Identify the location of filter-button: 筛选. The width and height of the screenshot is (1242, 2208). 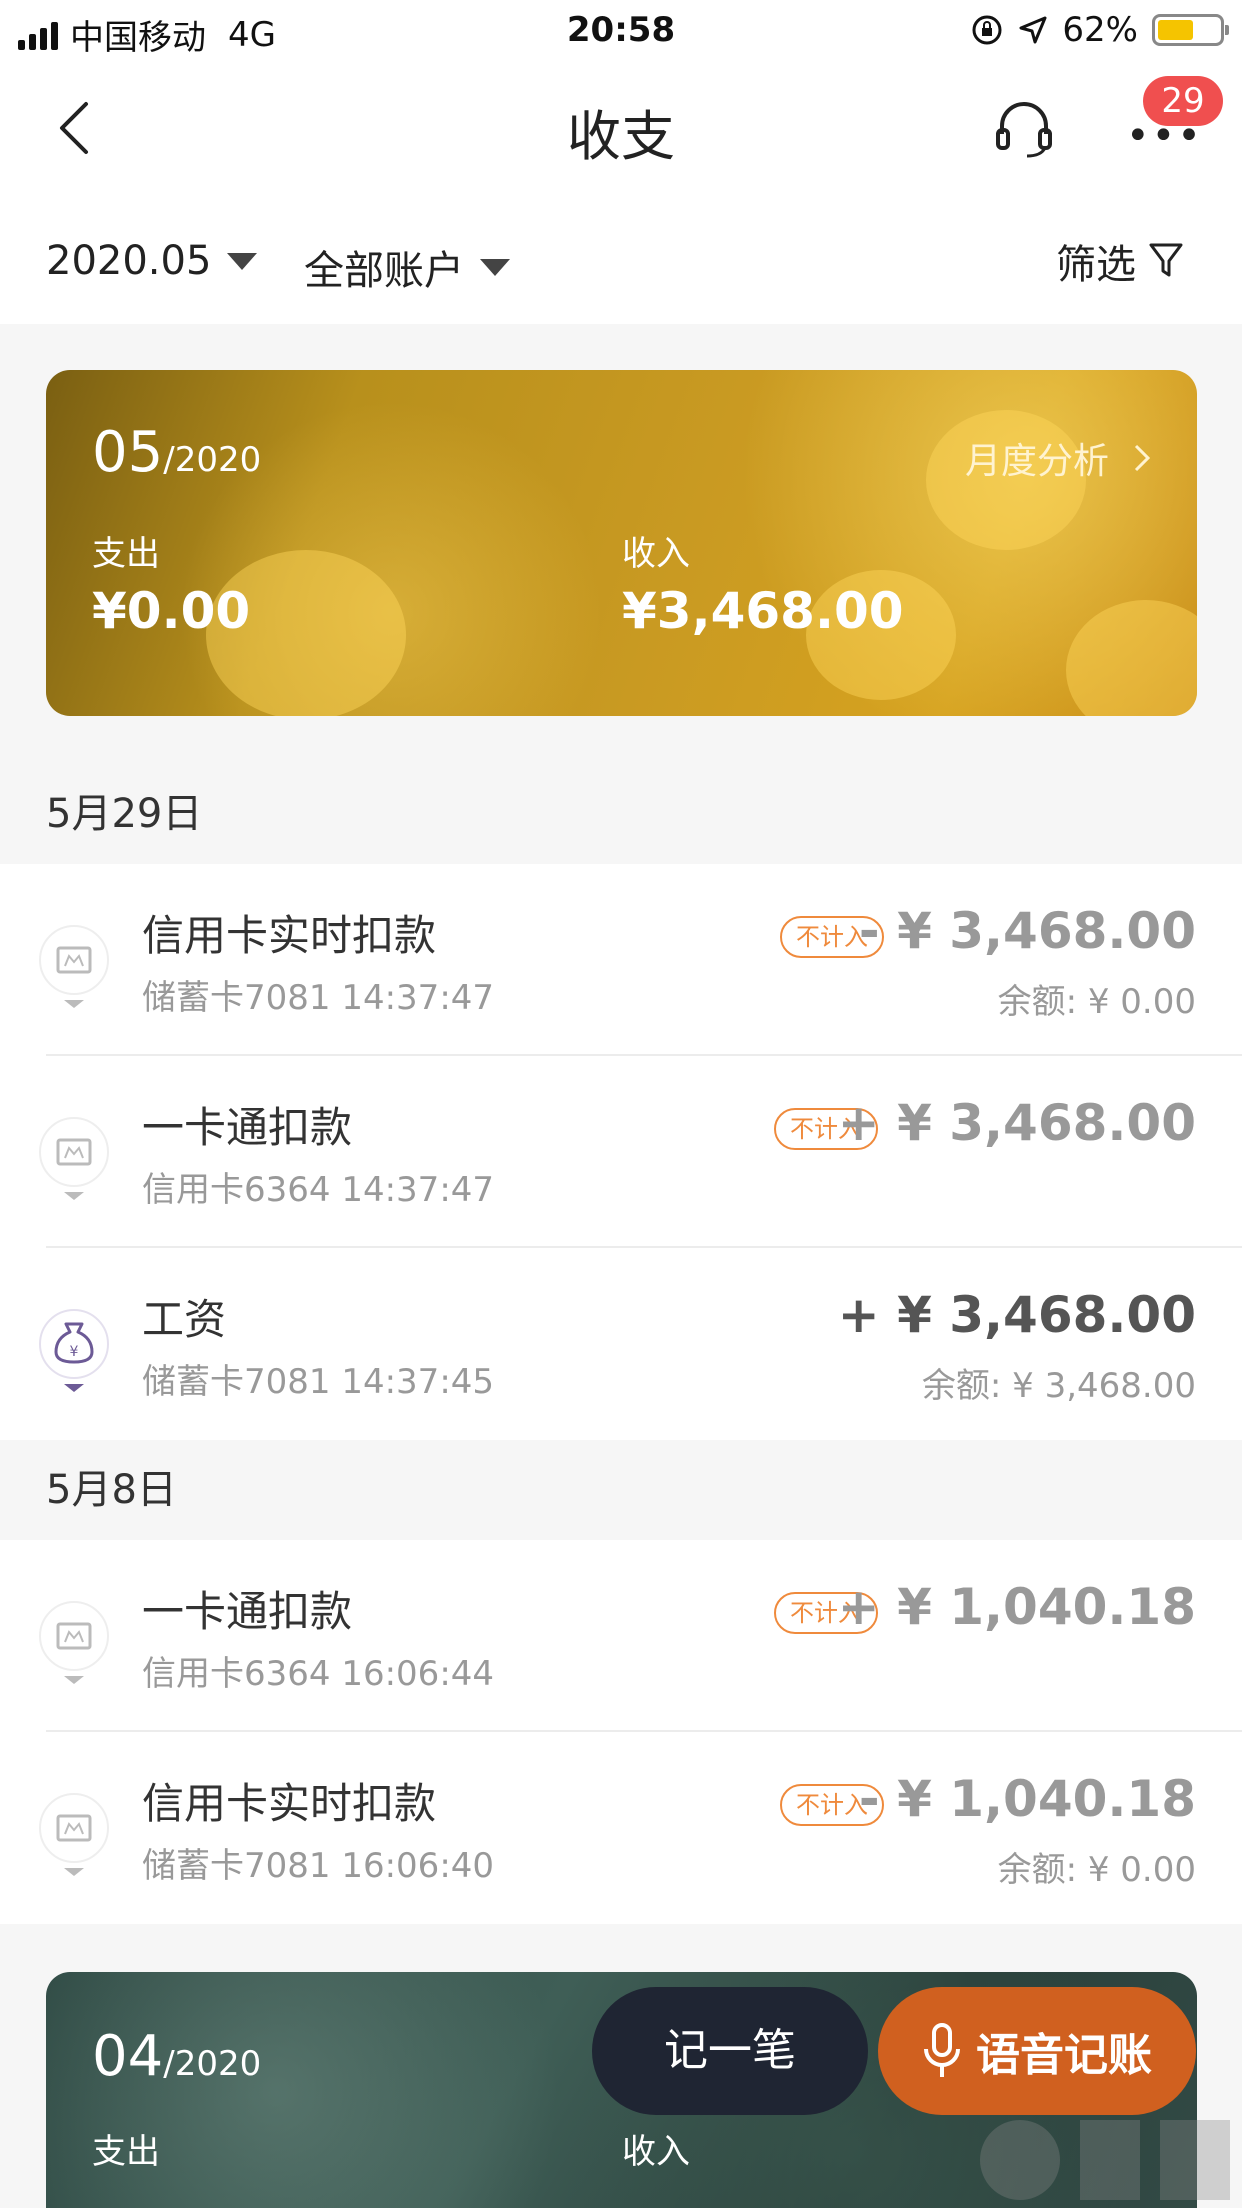
(1120, 261).